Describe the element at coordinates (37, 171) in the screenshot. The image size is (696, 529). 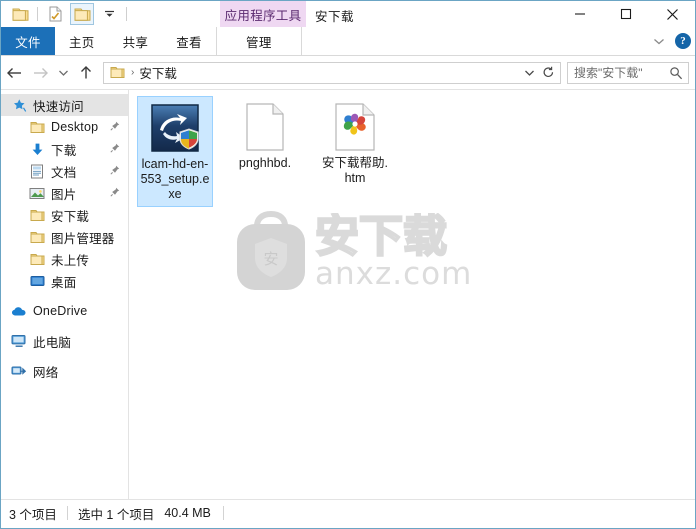
I see `documents-icon` at that location.